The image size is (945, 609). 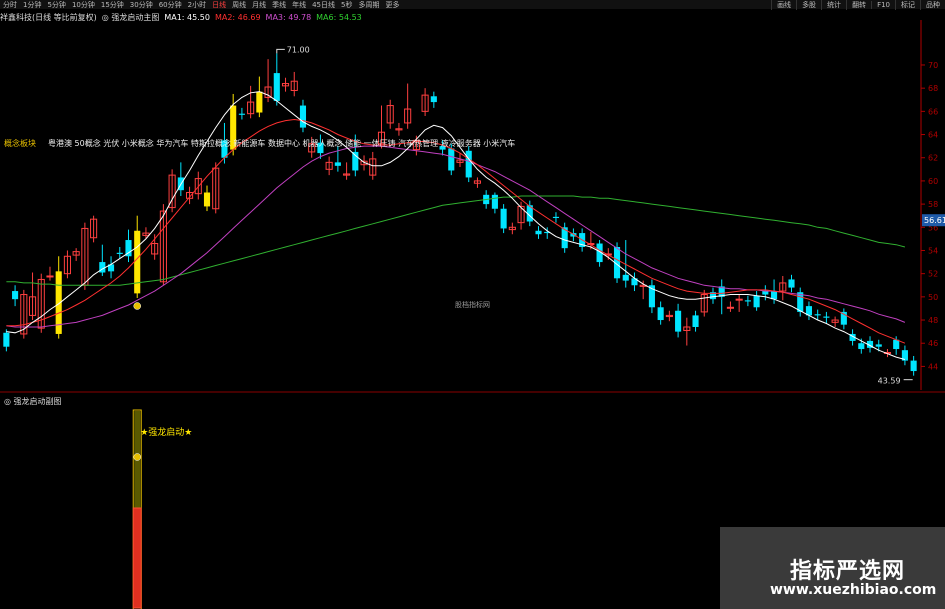 I want to click on tool-button: 统计, so click(x=833, y=5).